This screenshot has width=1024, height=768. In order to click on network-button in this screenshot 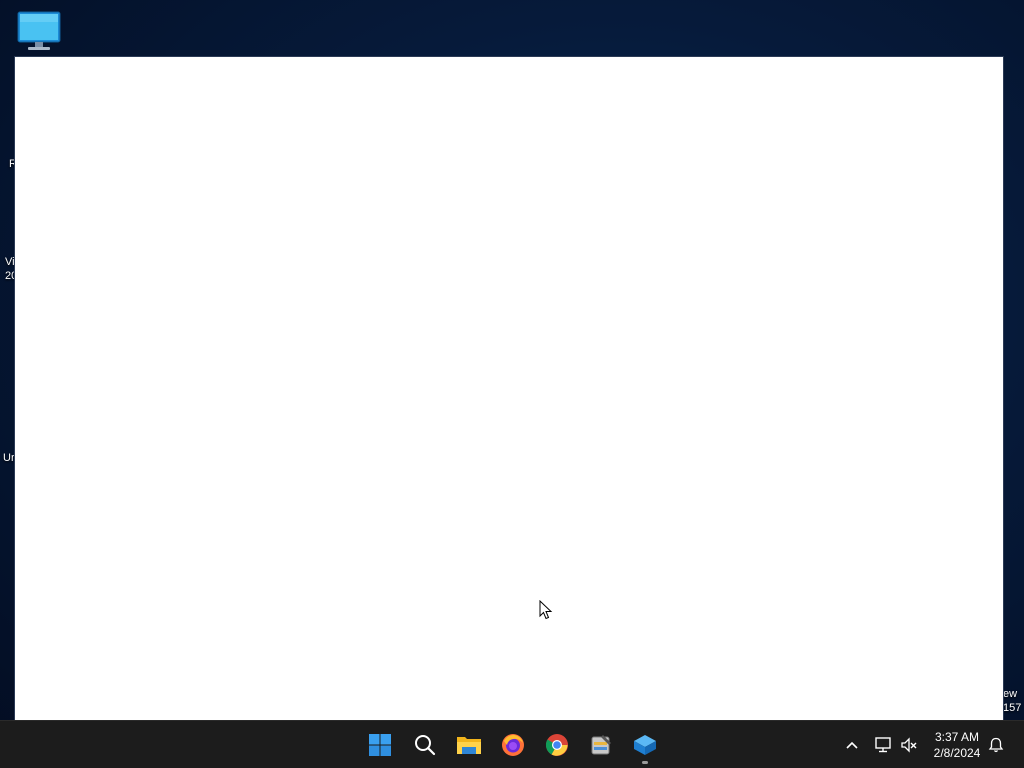, I will do `click(883, 745)`.